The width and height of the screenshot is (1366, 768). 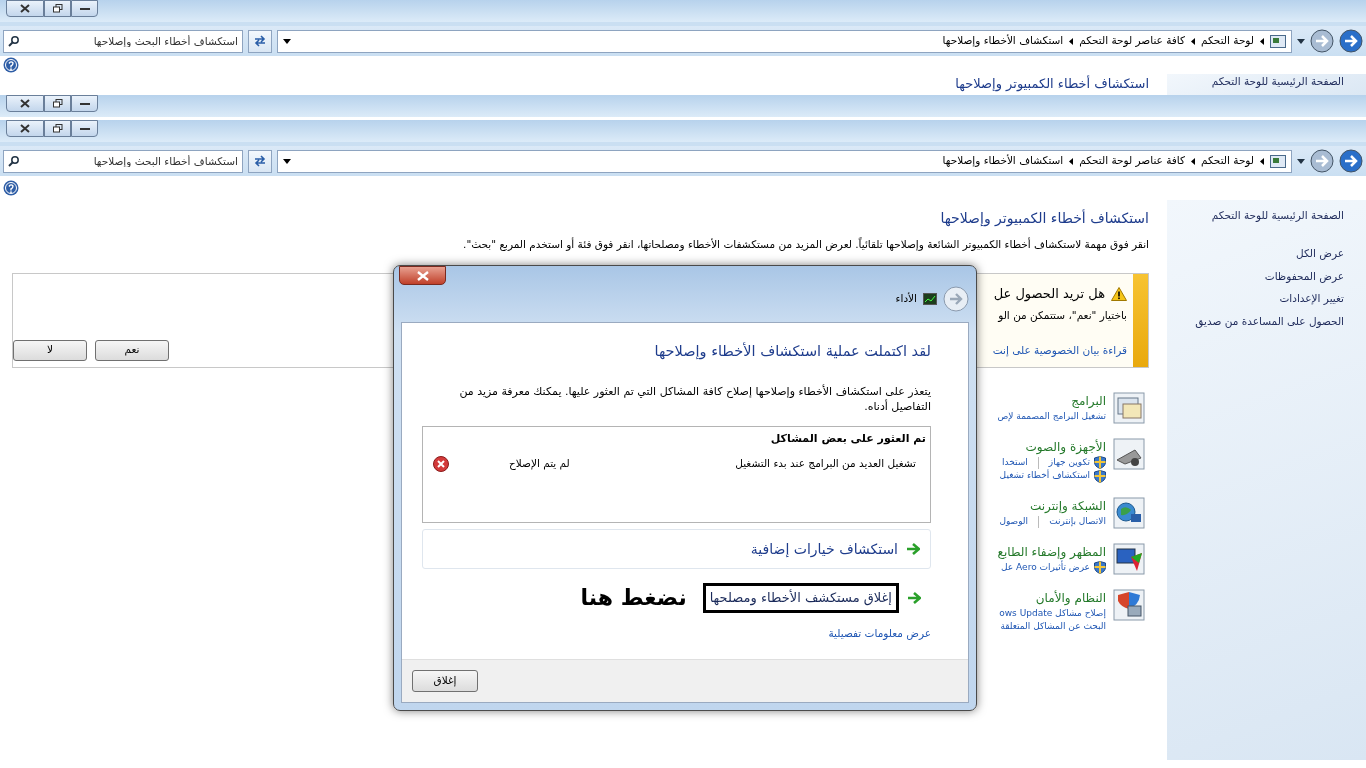 I want to click on task-link: استكشاف أخطاء تشغيل, so click(x=1044, y=476).